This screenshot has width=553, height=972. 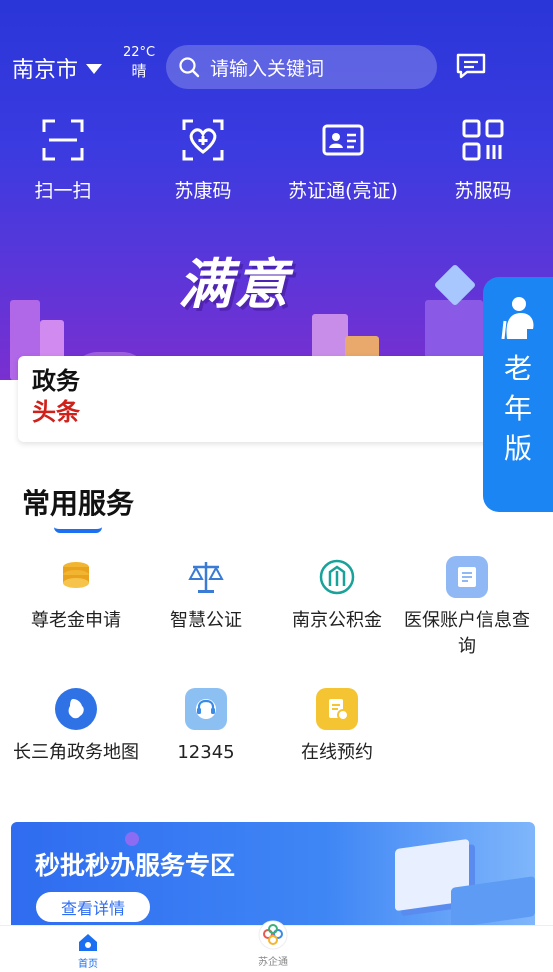 I want to click on quick-action-label: 苏服码, so click(x=483, y=191).